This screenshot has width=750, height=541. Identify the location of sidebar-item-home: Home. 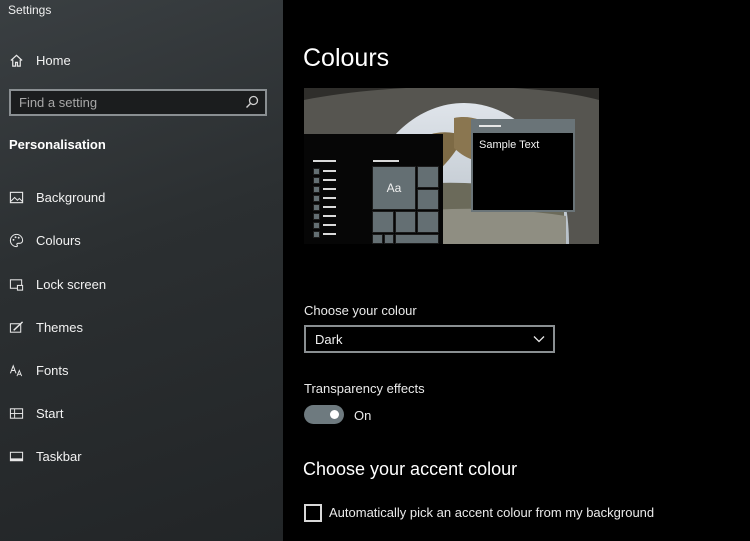
(141, 60).